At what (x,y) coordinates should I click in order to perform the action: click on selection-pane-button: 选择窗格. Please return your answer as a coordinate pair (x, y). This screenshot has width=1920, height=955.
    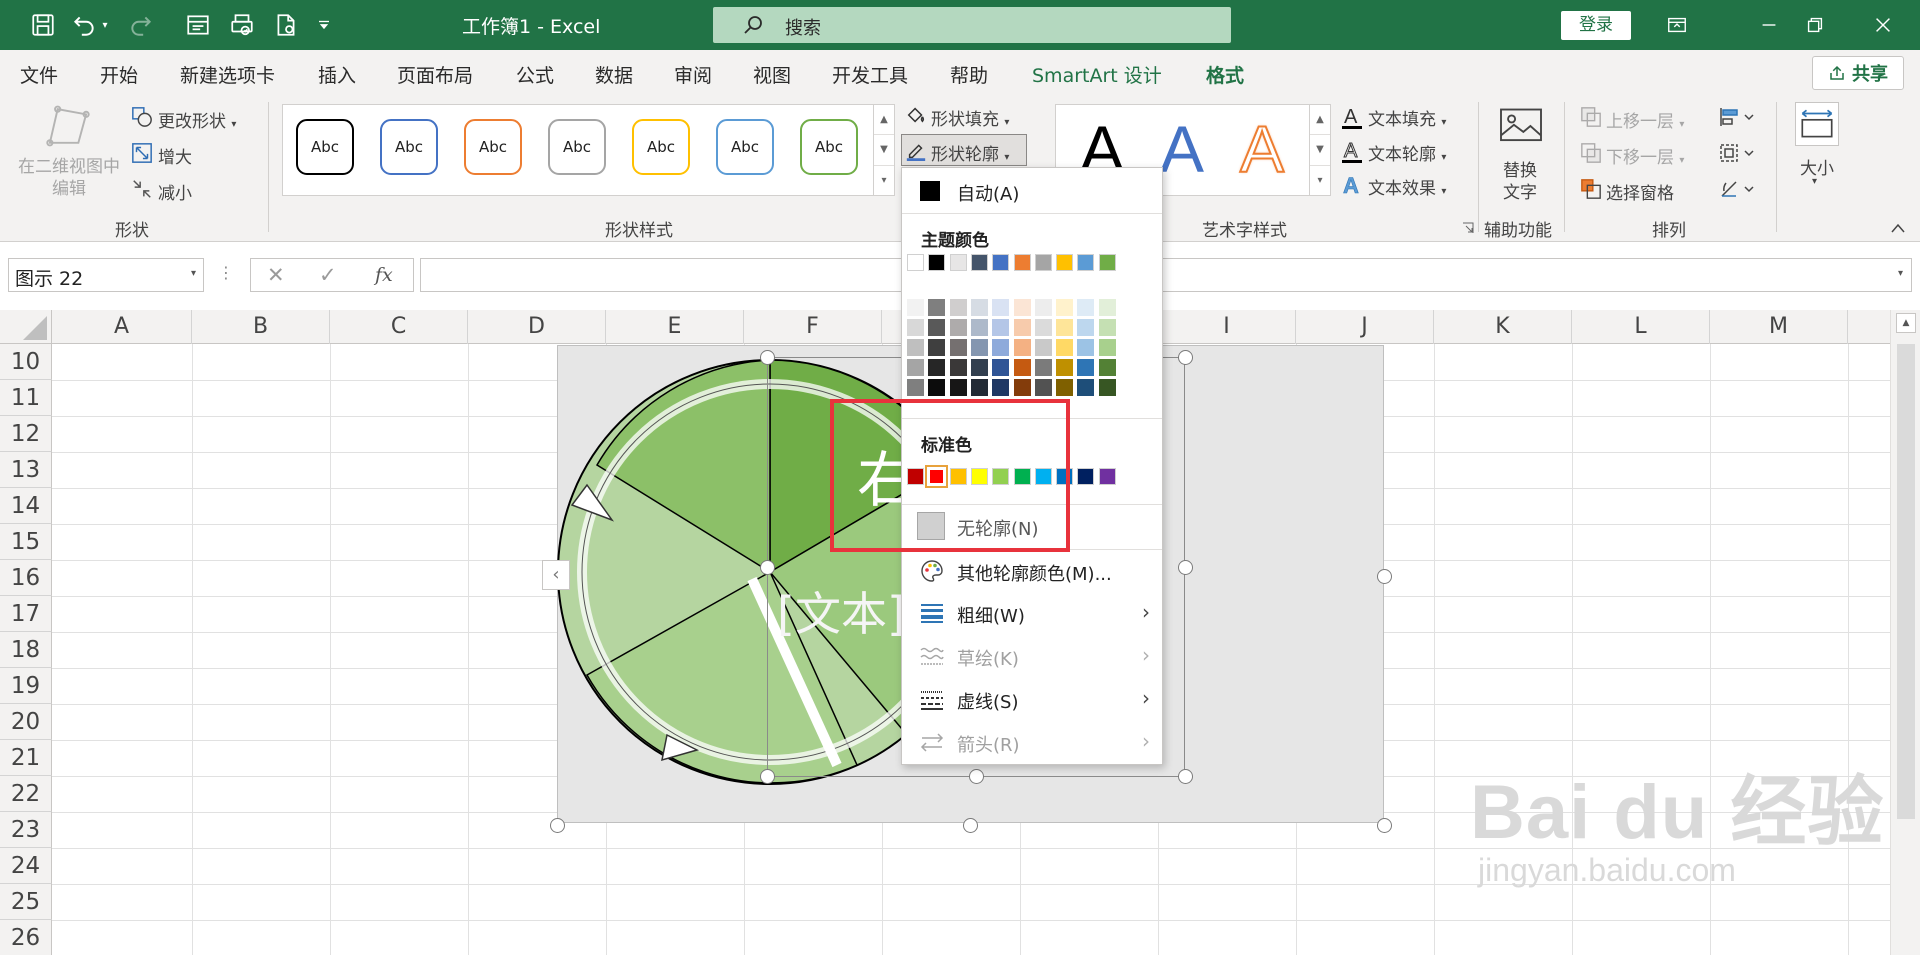
    Looking at the image, I should click on (1640, 191).